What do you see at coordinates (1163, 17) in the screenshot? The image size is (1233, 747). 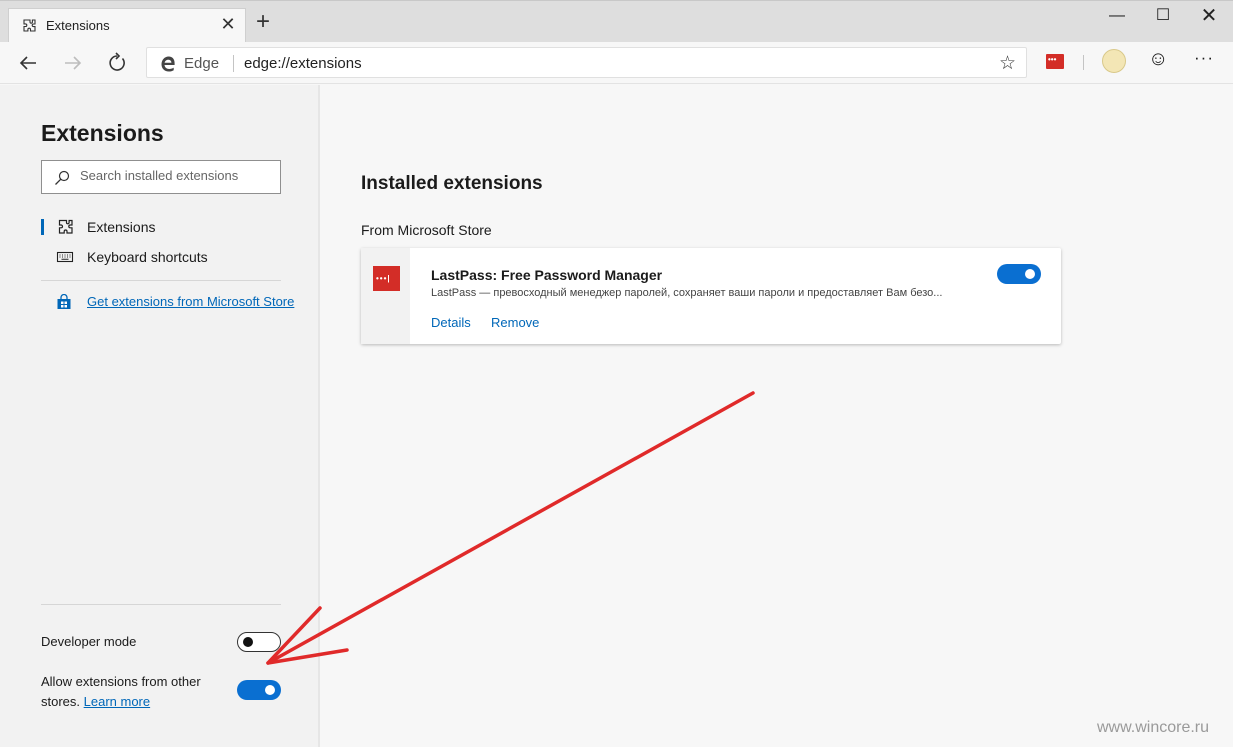 I see `maximize-button: ☐` at bounding box center [1163, 17].